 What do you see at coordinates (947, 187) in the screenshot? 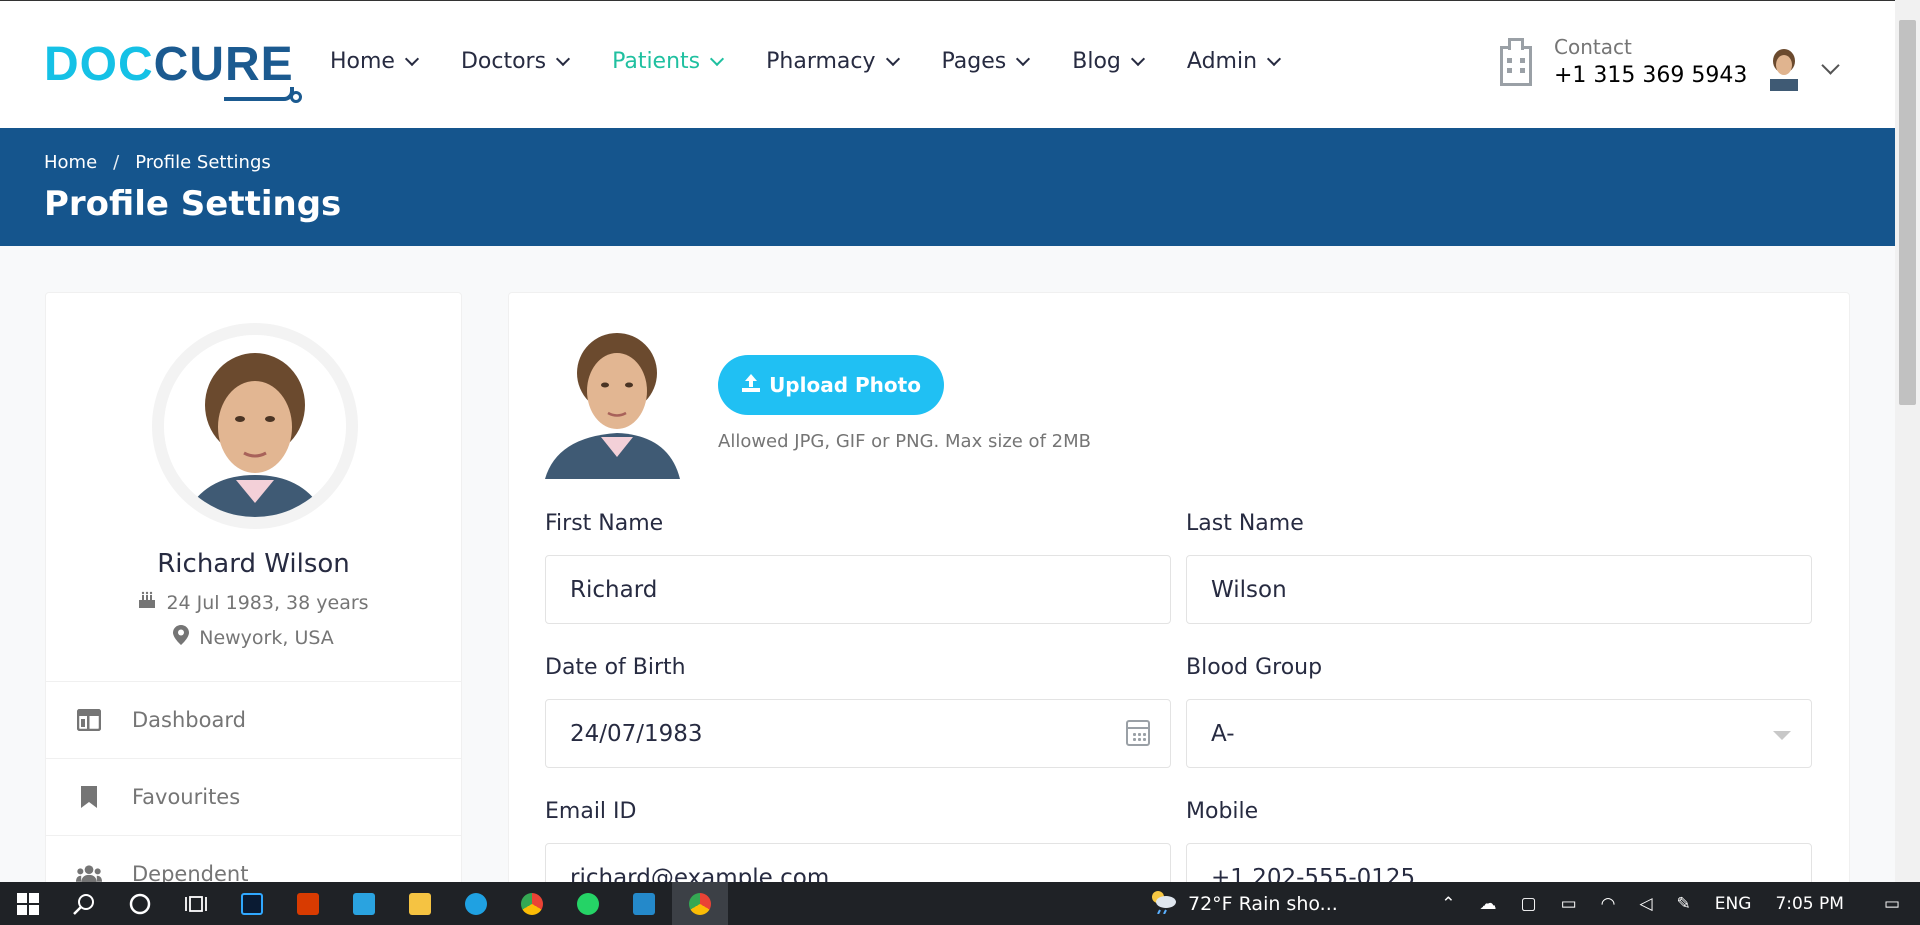
I see `breadcrumb-bar: Home / Profile Settings Profile Settings` at bounding box center [947, 187].